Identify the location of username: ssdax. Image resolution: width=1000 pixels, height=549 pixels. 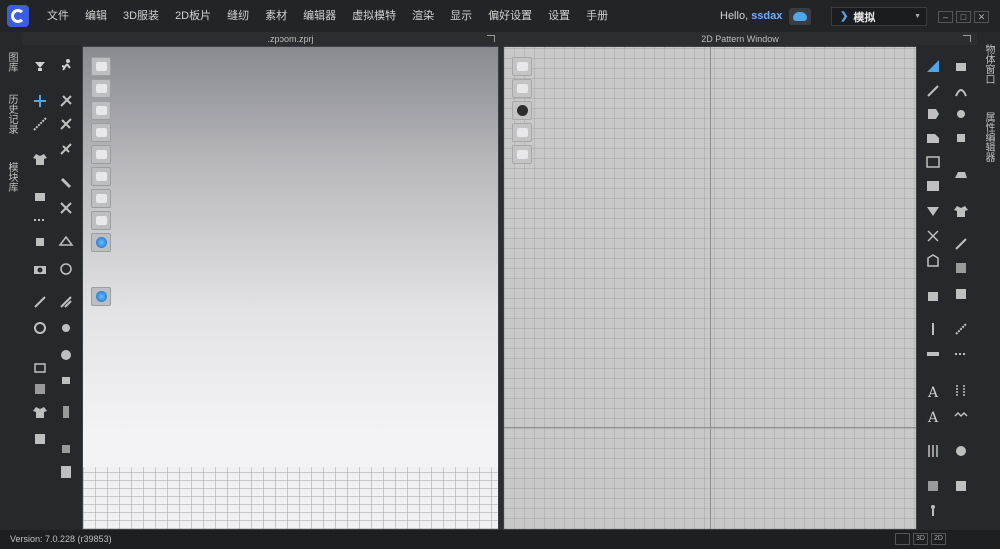
(766, 16).